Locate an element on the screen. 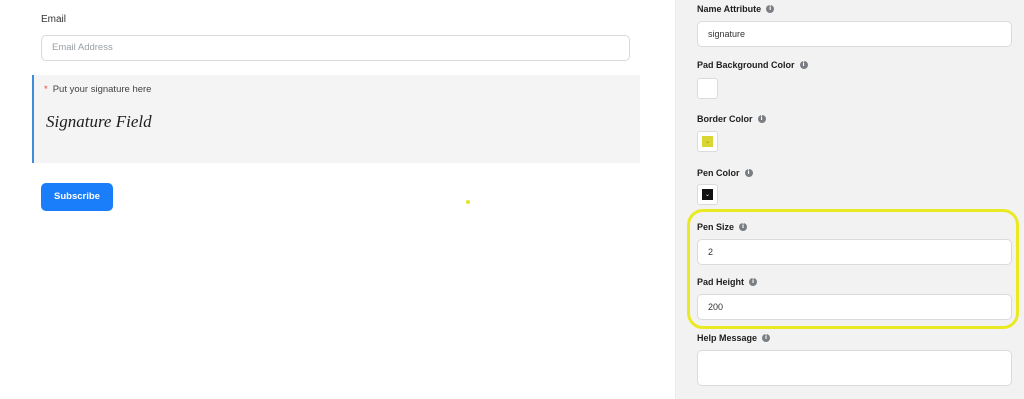  help-message-label: Help Message i is located at coordinates (734, 338).